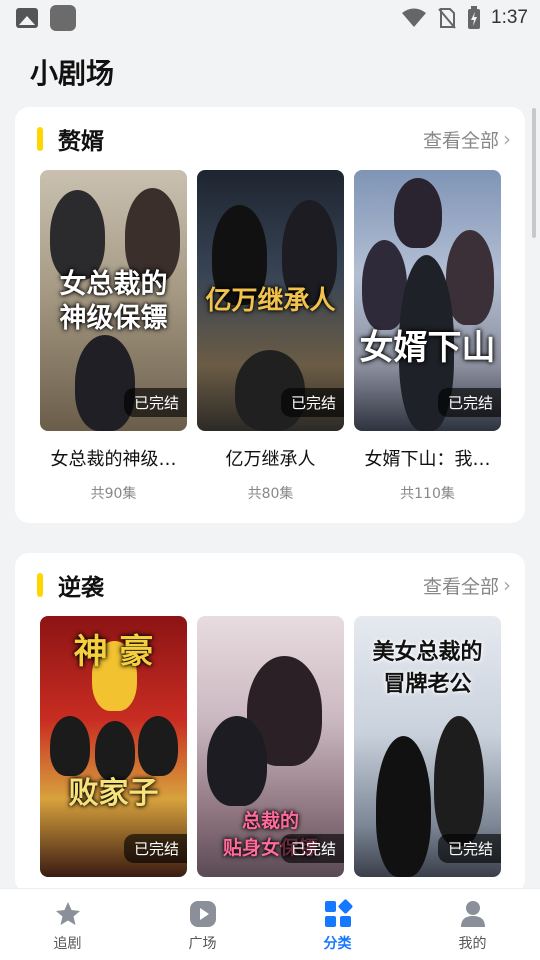 This screenshot has width=540, height=960. I want to click on section-title: 逆袭, so click(81, 588).